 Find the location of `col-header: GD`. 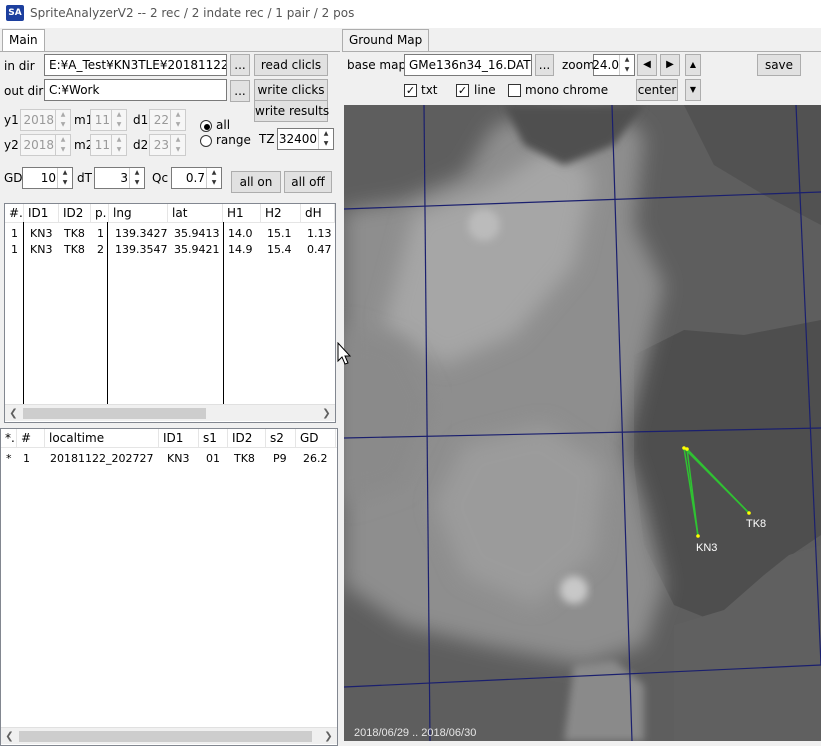

col-header: GD is located at coordinates (316, 438).